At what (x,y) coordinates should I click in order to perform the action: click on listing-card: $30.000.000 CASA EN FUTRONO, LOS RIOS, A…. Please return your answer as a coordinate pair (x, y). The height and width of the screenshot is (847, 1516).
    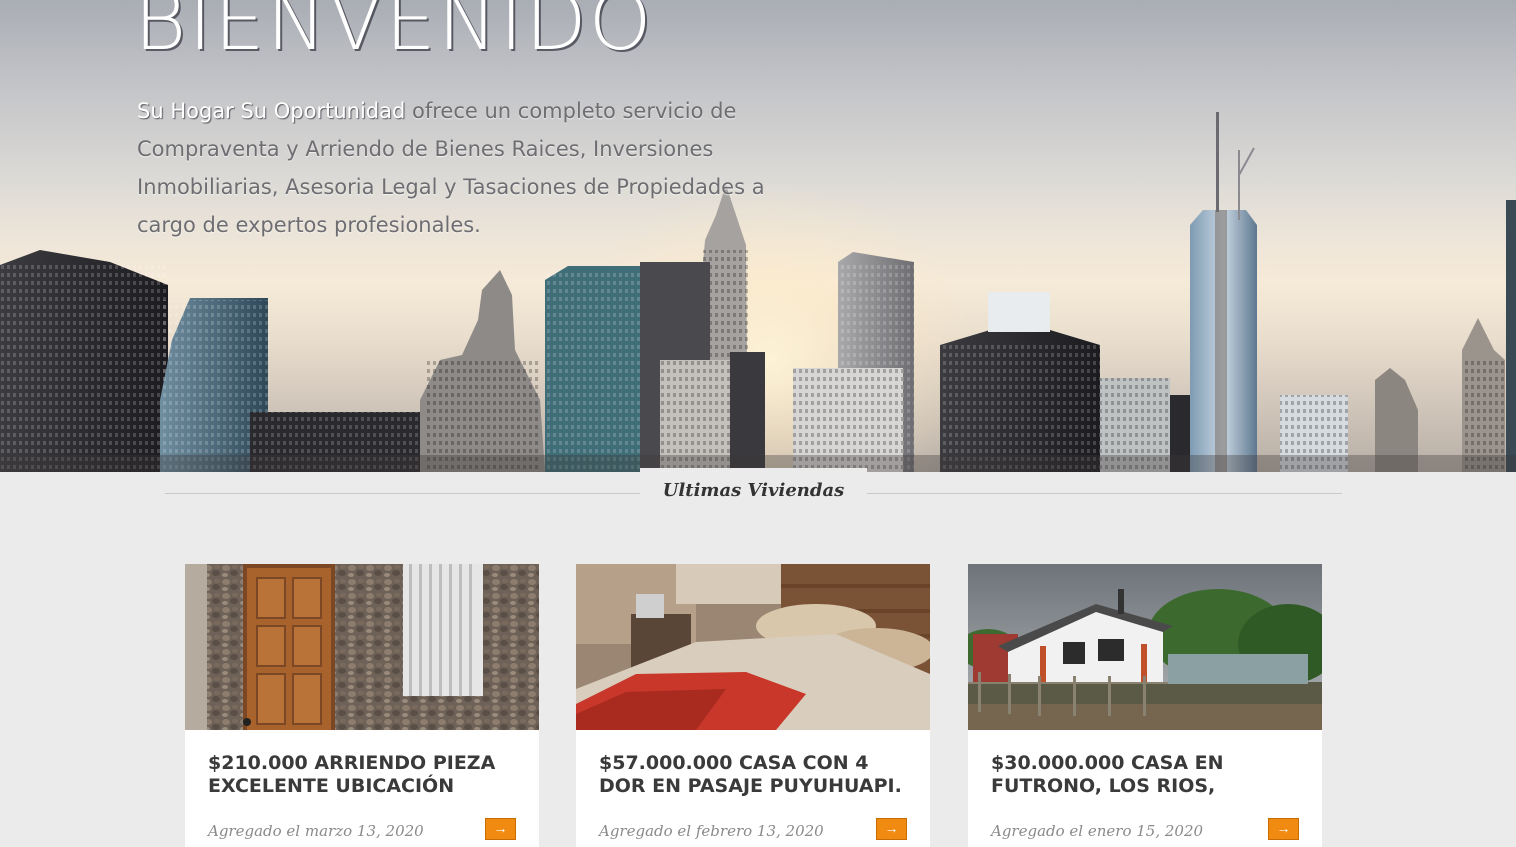
    Looking at the image, I should click on (1145, 705).